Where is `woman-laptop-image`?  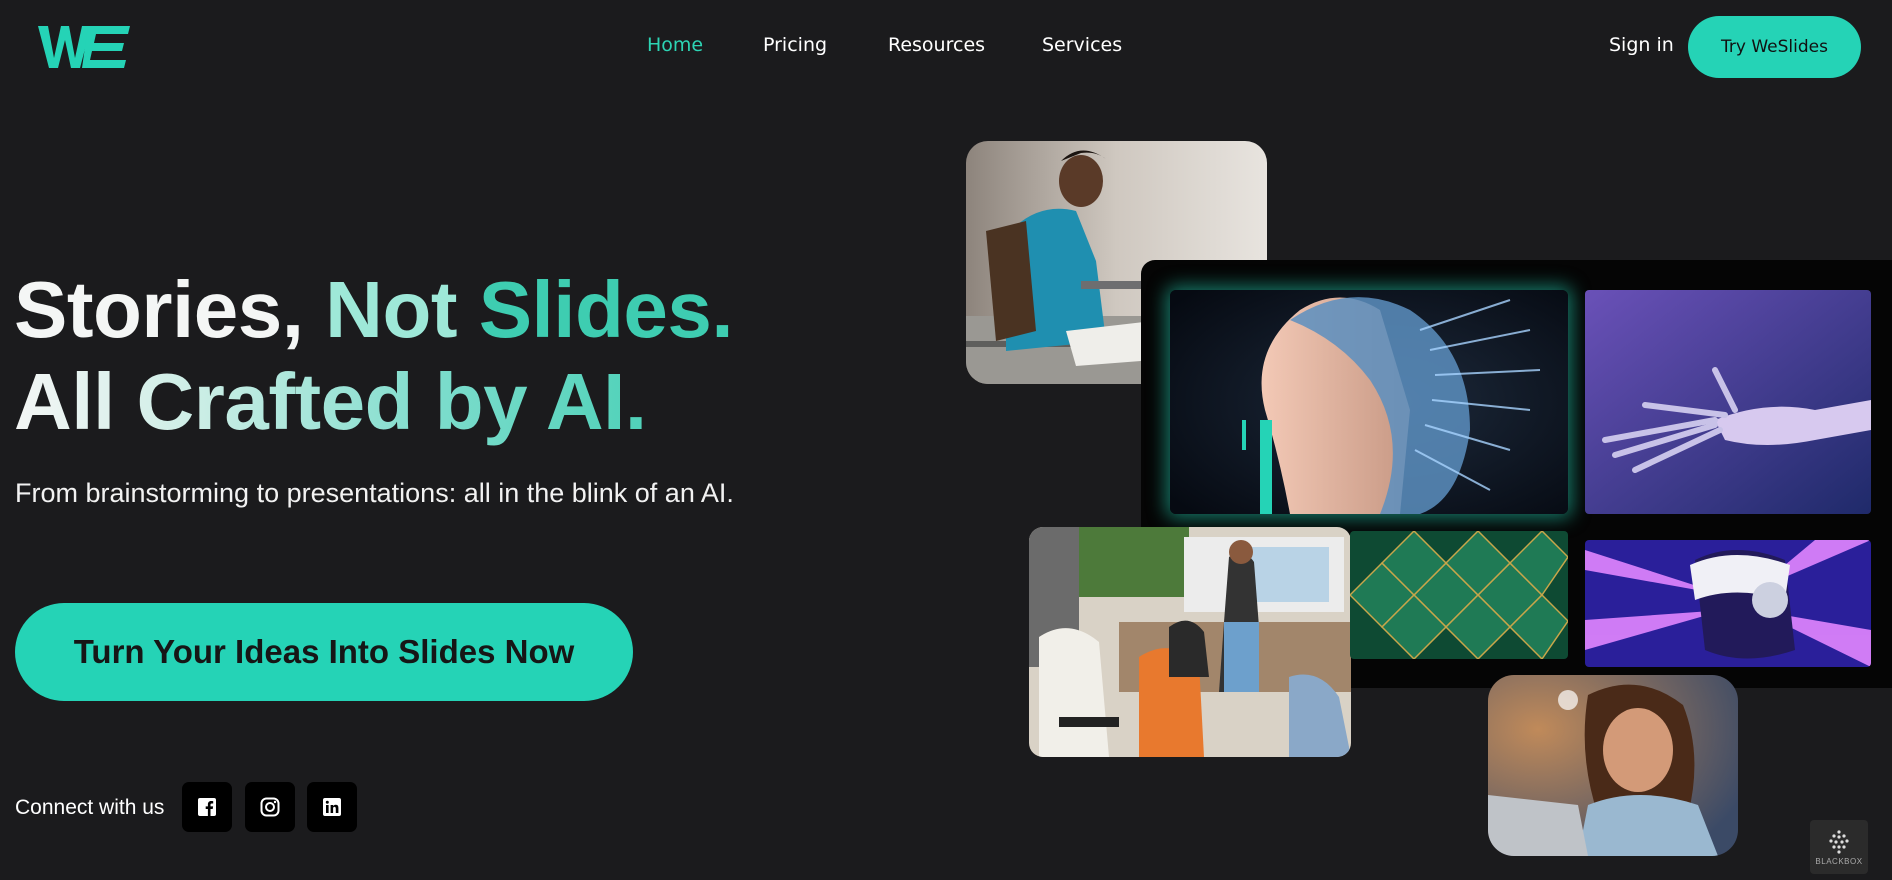 woman-laptop-image is located at coordinates (1613, 765).